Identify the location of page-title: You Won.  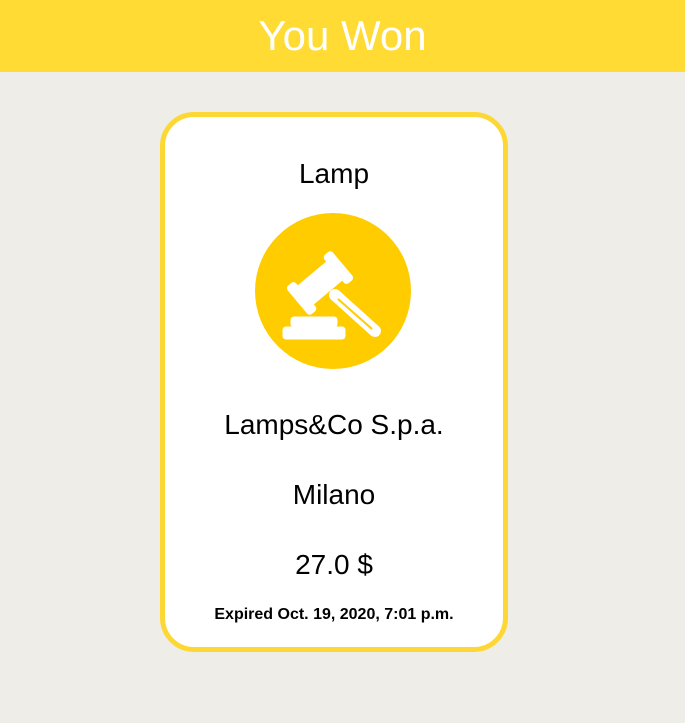
(342, 35).